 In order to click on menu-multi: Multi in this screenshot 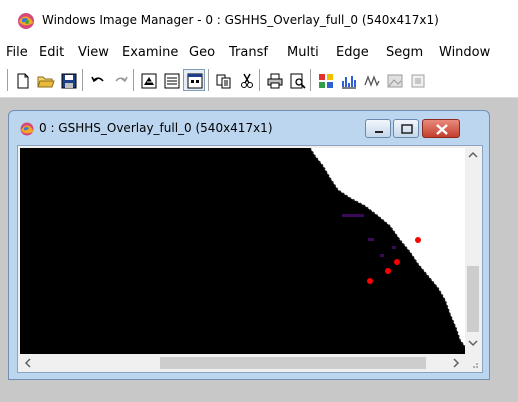, I will do `click(303, 52)`.